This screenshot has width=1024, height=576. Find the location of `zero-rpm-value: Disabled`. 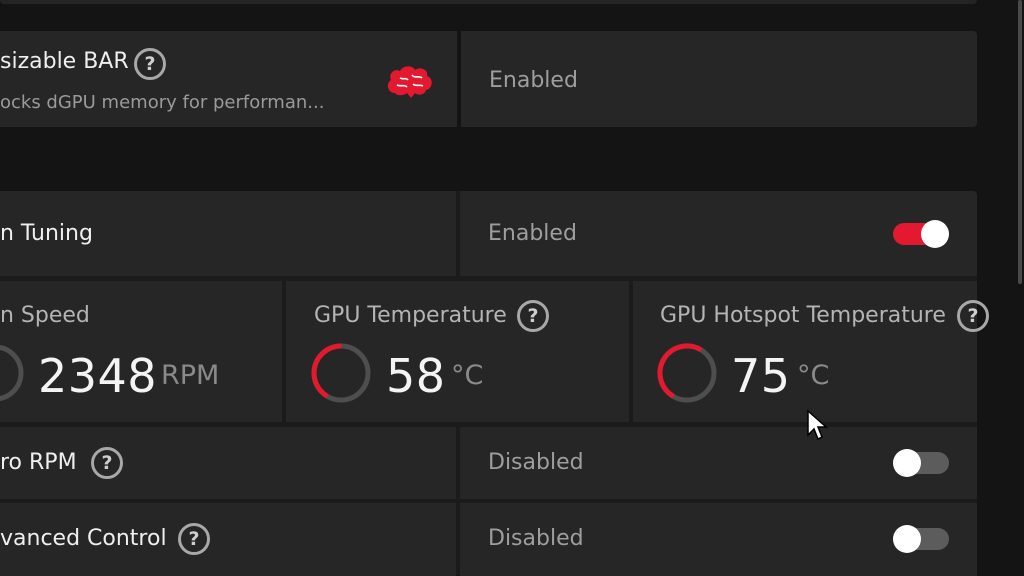

zero-rpm-value: Disabled is located at coordinates (536, 462).